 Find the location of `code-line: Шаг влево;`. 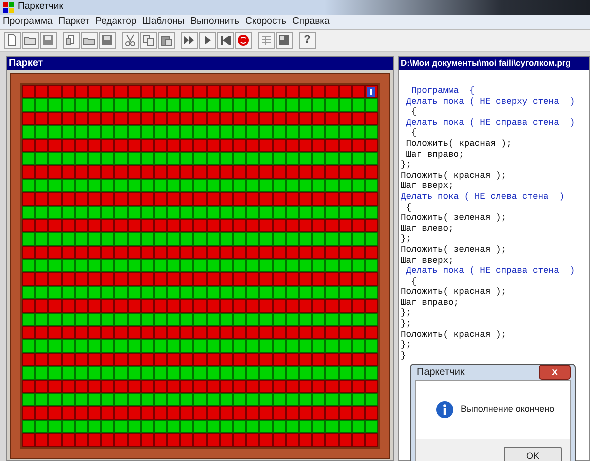

code-line: Шаг влево; is located at coordinates (428, 229).